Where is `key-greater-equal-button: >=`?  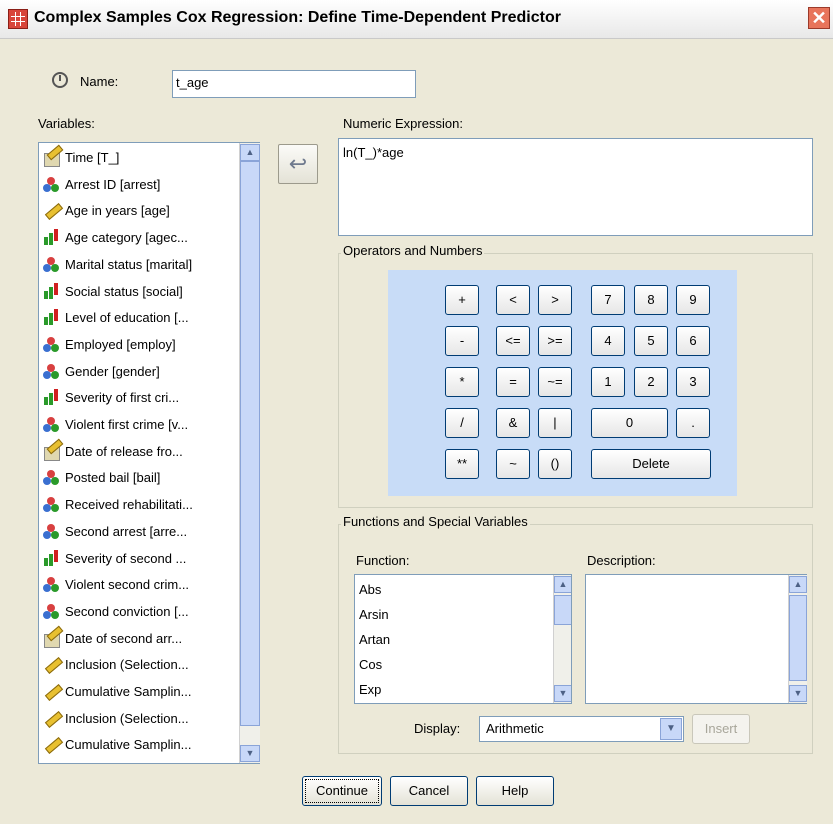 key-greater-equal-button: >= is located at coordinates (555, 341).